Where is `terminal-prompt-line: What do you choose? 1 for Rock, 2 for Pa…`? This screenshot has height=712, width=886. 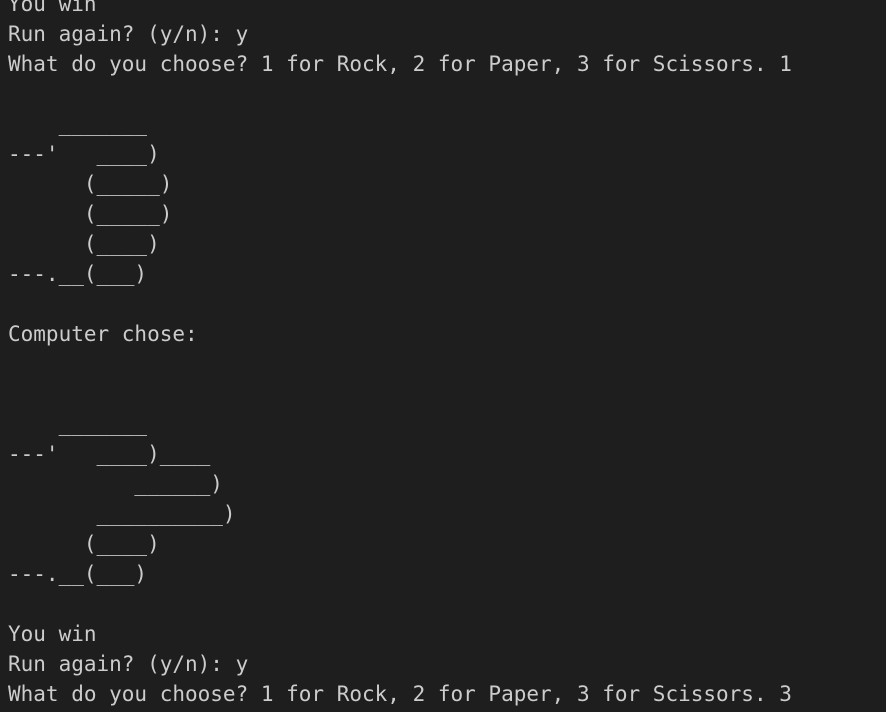 terminal-prompt-line: What do you choose? 1 for Rock, 2 for Pa… is located at coordinates (400, 694).